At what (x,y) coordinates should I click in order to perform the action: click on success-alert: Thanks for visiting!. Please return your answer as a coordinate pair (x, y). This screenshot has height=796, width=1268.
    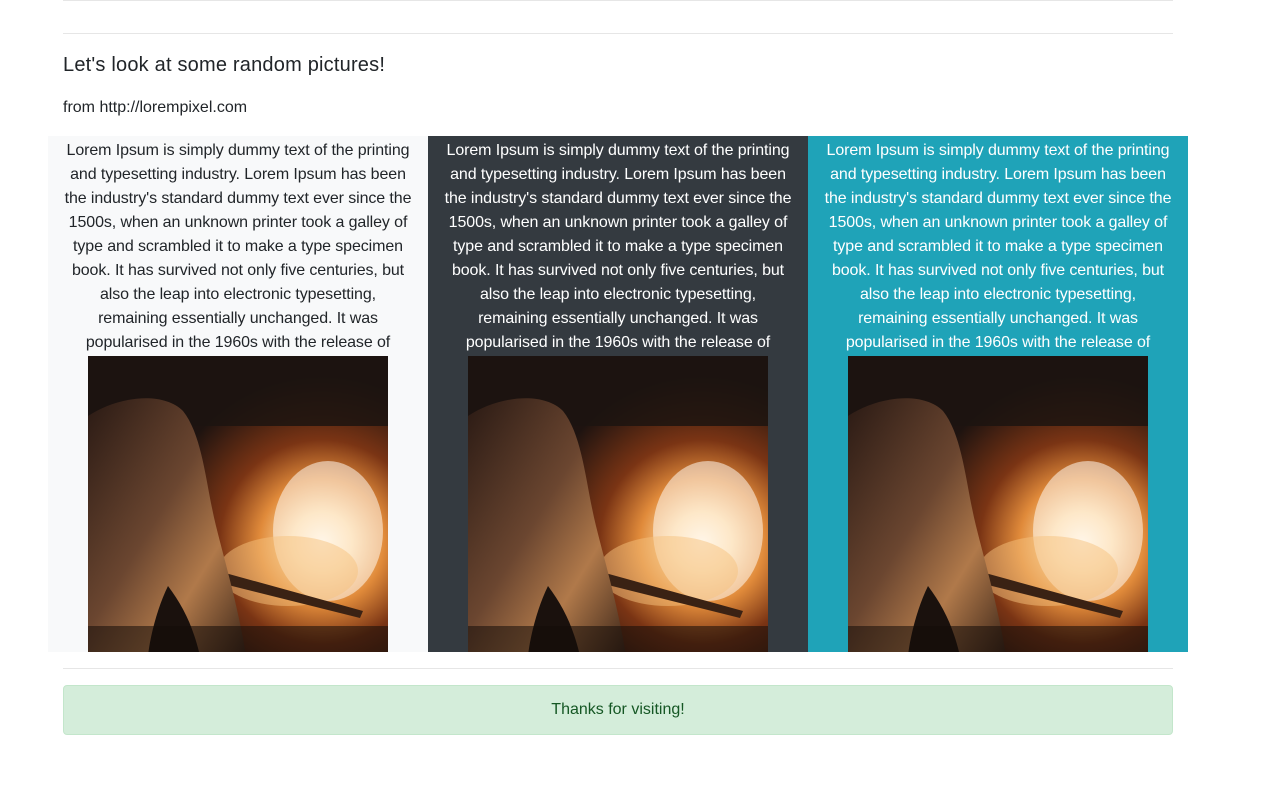
    Looking at the image, I should click on (618, 710).